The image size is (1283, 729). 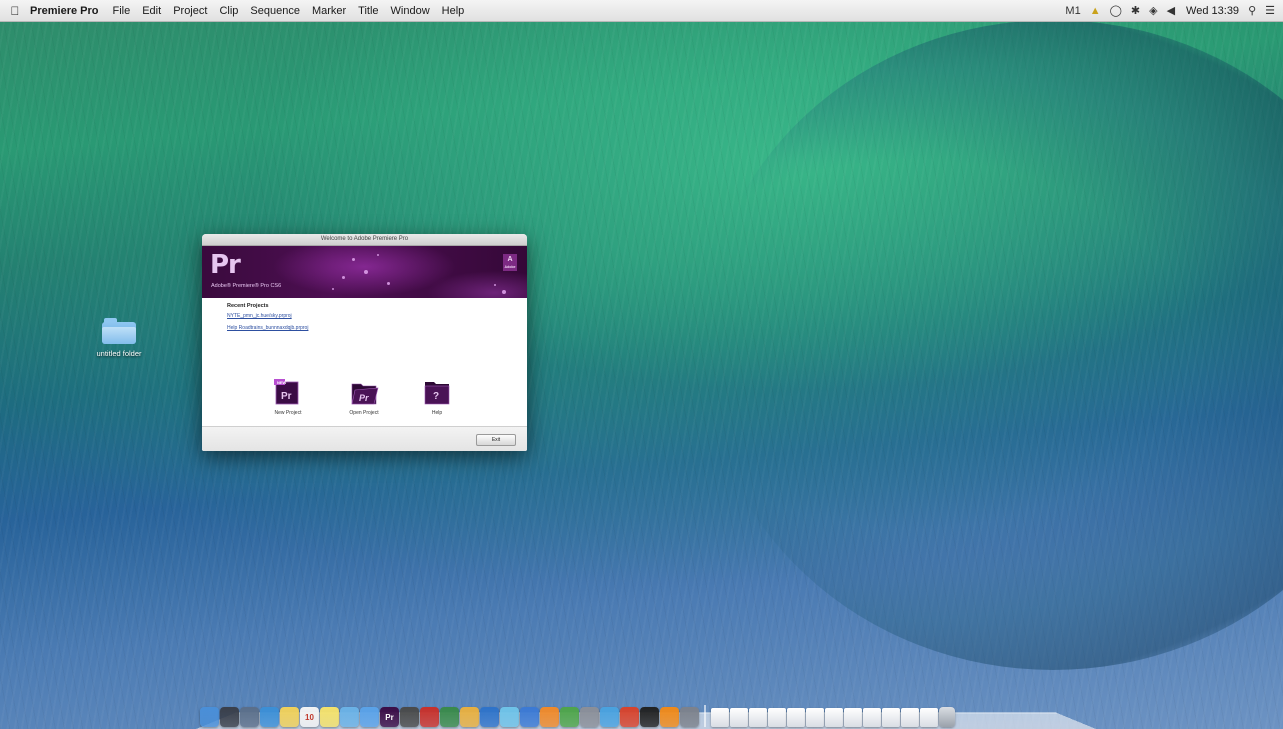 What do you see at coordinates (190, 11) in the screenshot?
I see `menu-project: Project` at bounding box center [190, 11].